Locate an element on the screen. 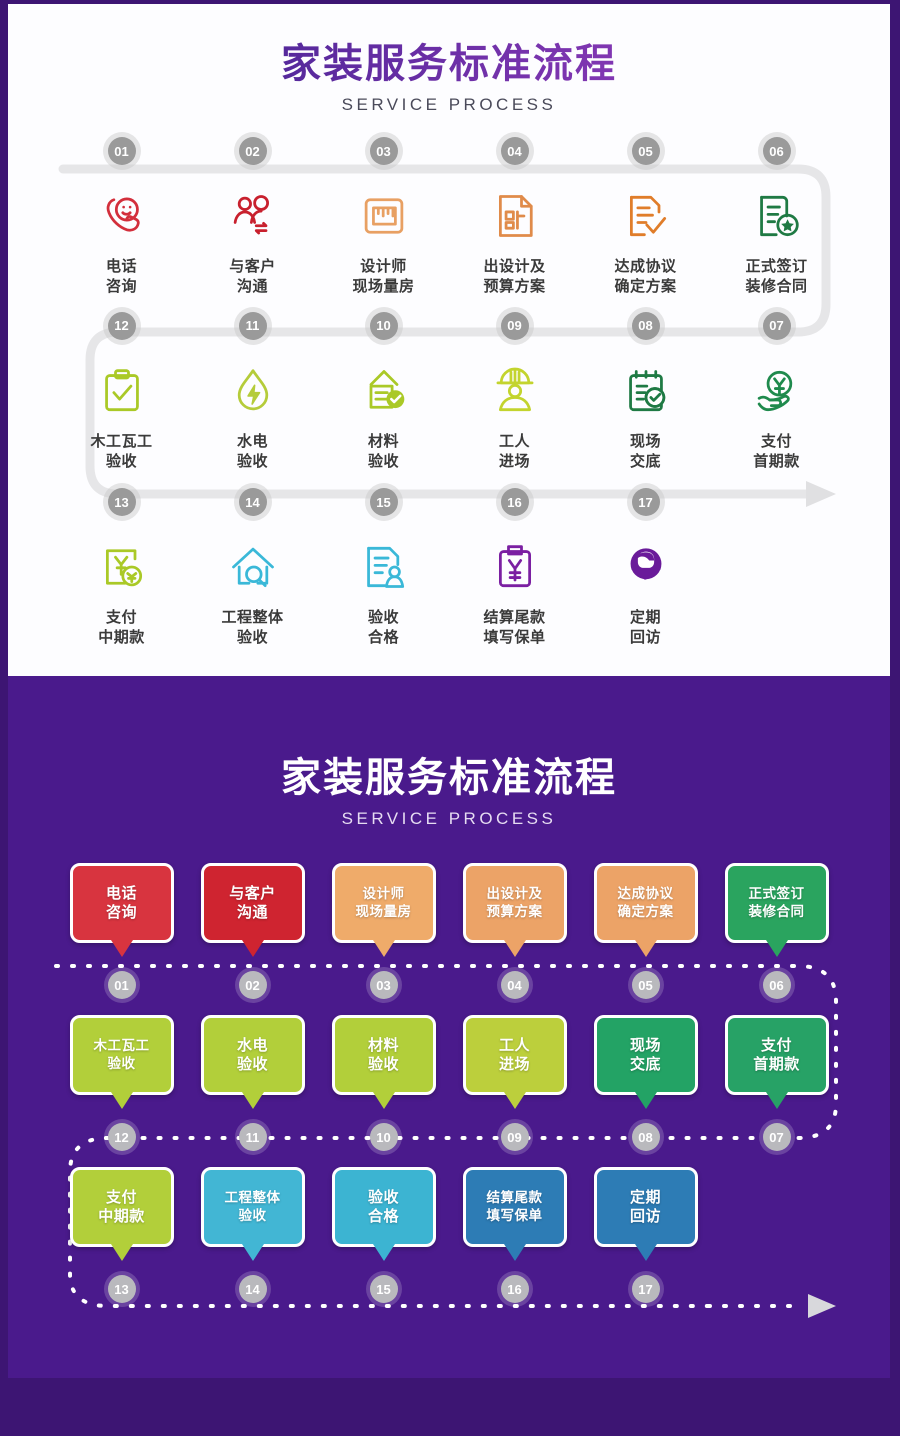 Image resolution: width=900 pixels, height=1436 pixels. card-step-08: 现场 交底 08 is located at coordinates (645, 1083).